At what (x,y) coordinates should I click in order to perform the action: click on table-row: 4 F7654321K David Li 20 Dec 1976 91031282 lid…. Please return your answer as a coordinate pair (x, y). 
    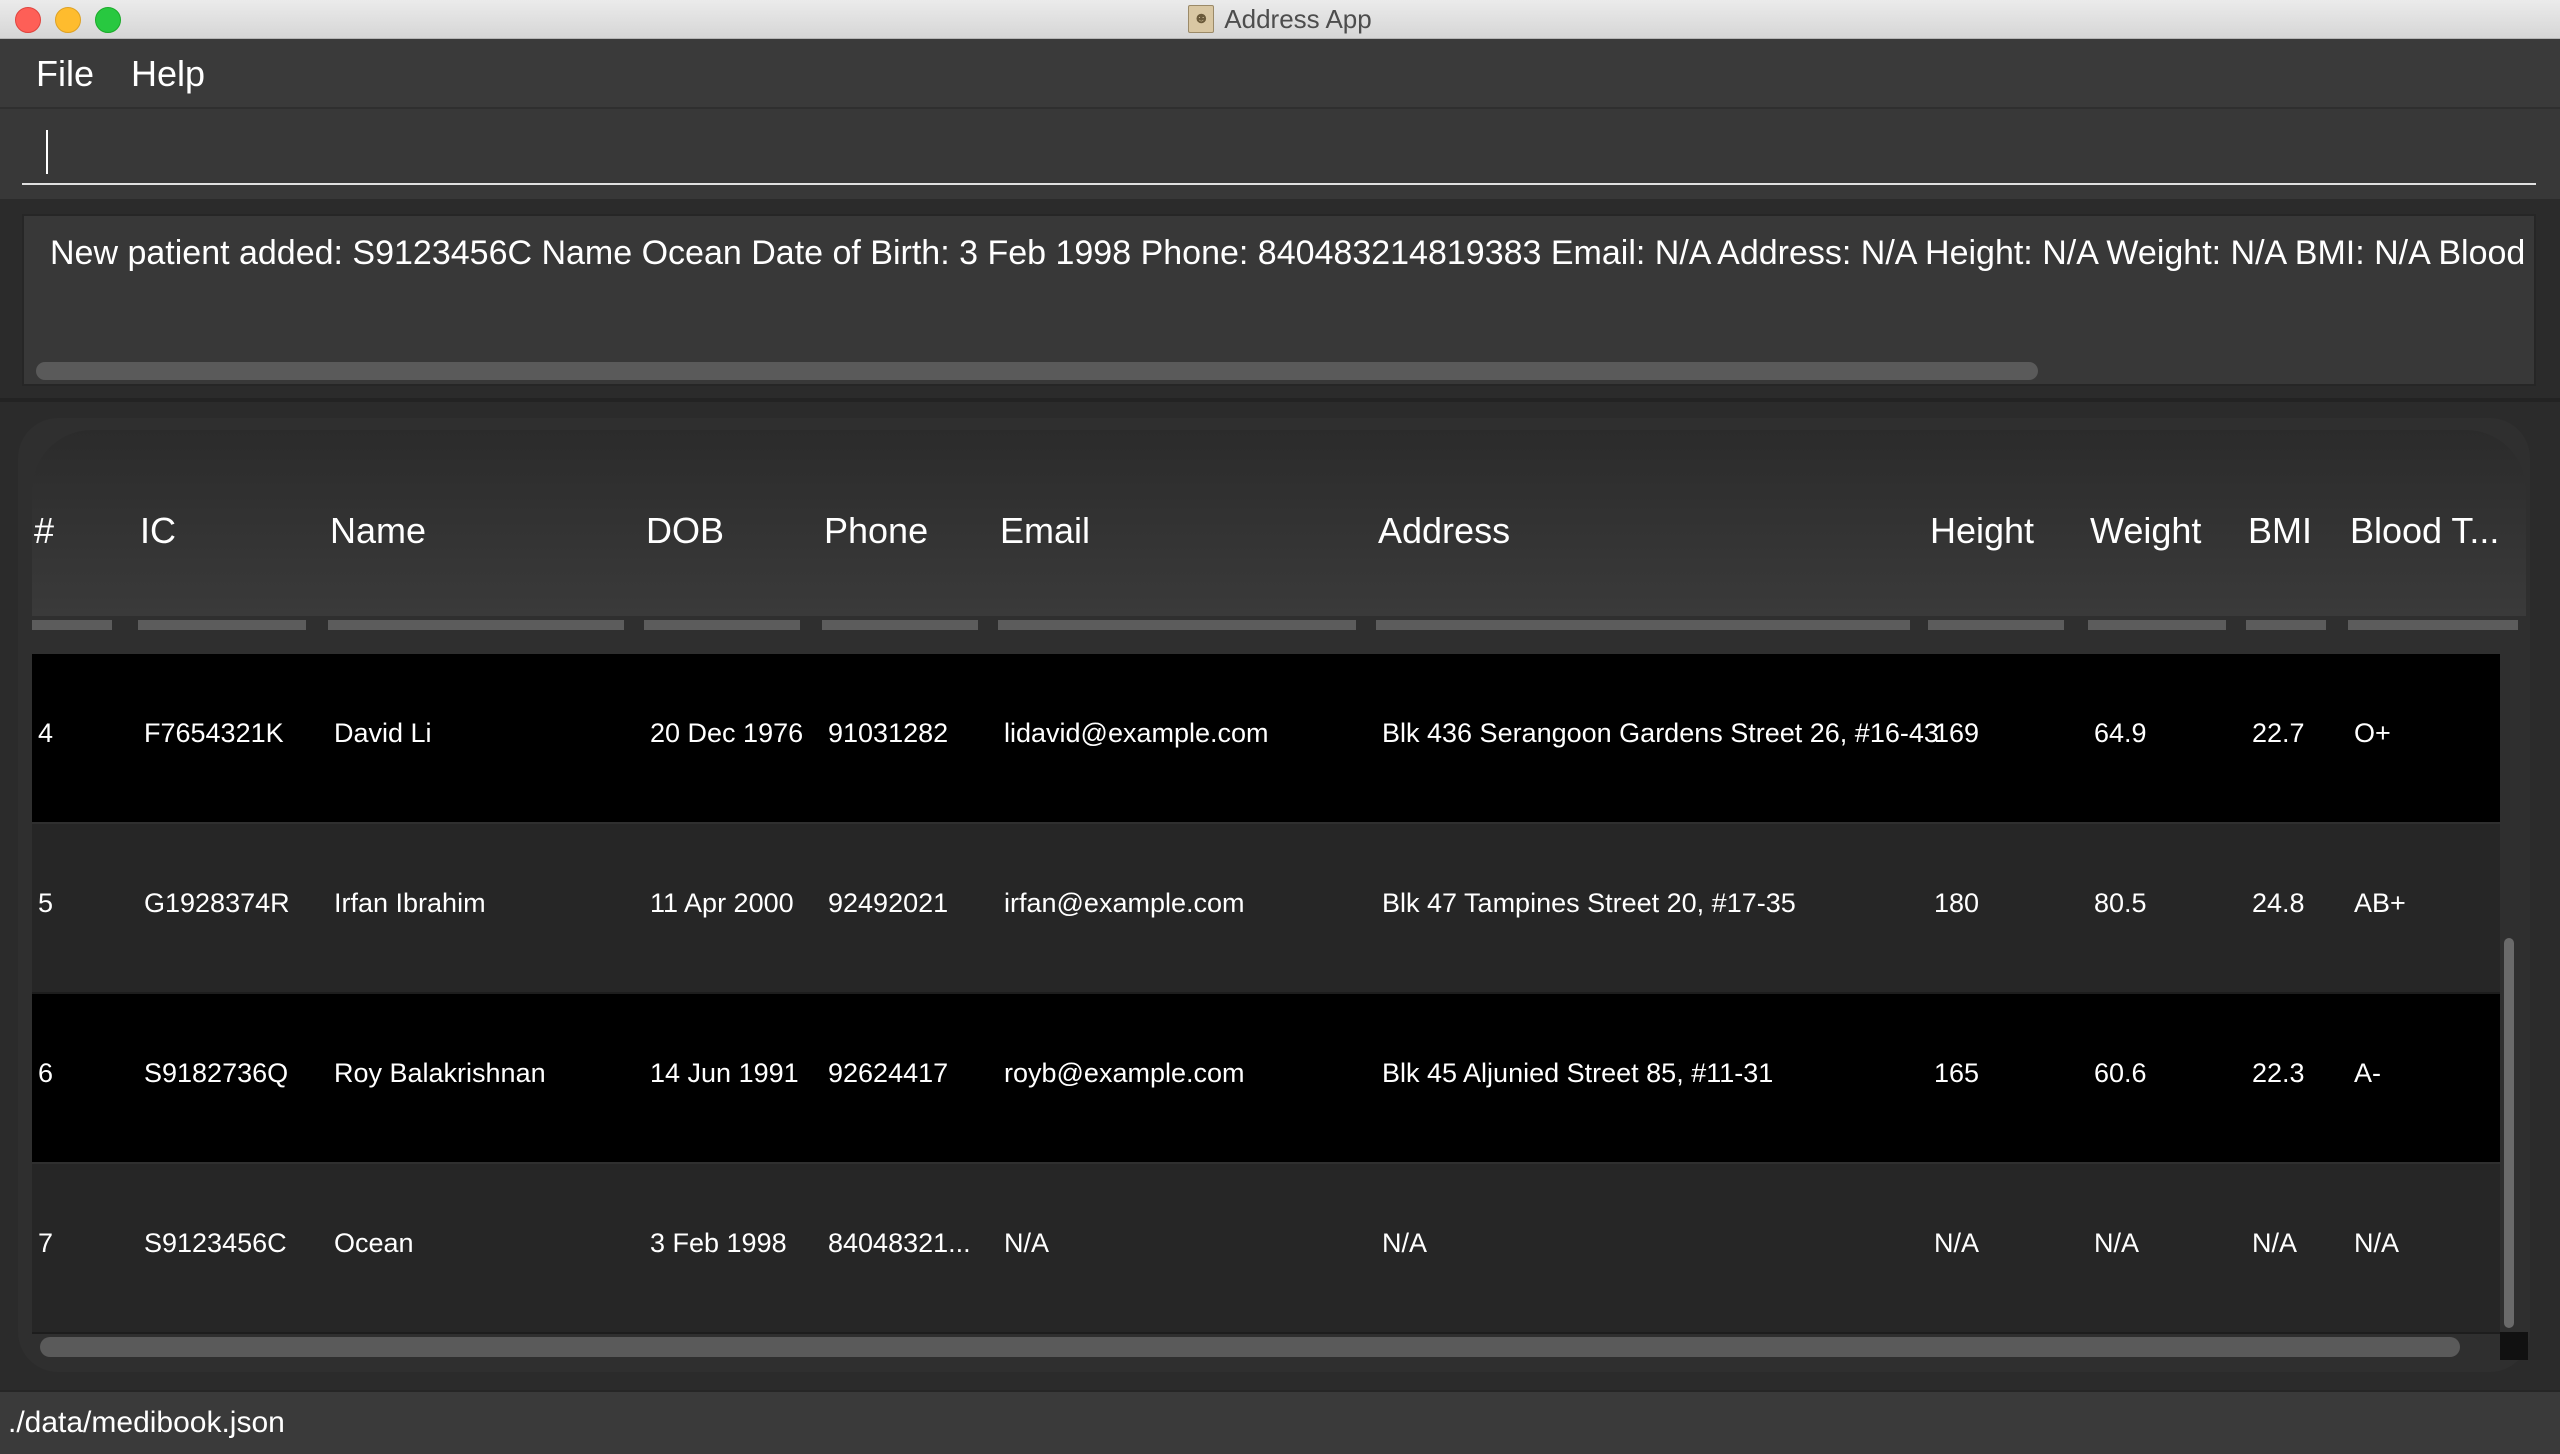
    Looking at the image, I should click on (1271, 738).